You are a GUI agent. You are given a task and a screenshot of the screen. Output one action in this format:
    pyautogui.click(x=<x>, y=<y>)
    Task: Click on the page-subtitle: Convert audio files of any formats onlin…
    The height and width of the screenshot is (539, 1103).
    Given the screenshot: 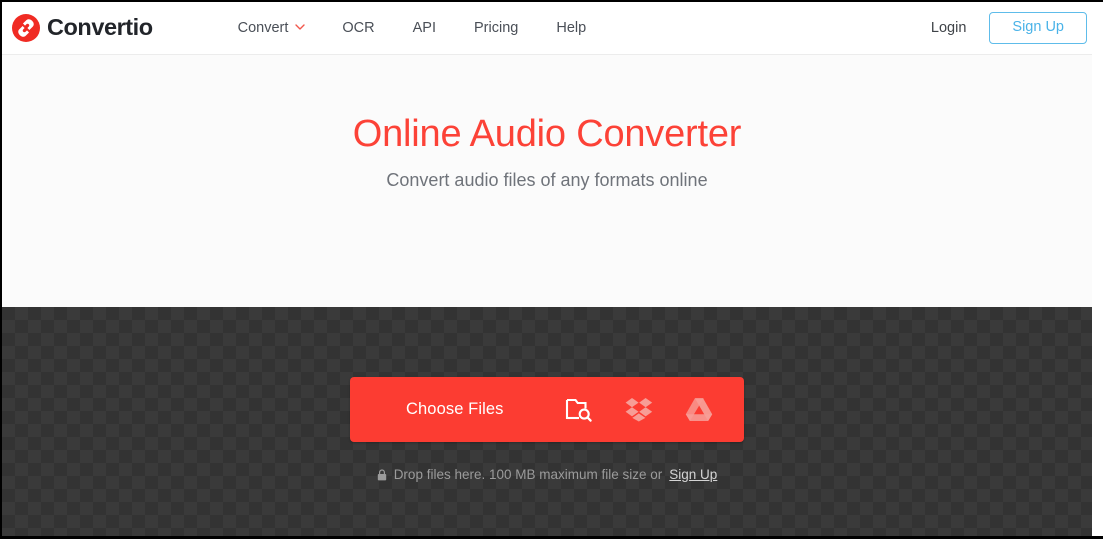 What is the action you would take?
    pyautogui.click(x=547, y=179)
    